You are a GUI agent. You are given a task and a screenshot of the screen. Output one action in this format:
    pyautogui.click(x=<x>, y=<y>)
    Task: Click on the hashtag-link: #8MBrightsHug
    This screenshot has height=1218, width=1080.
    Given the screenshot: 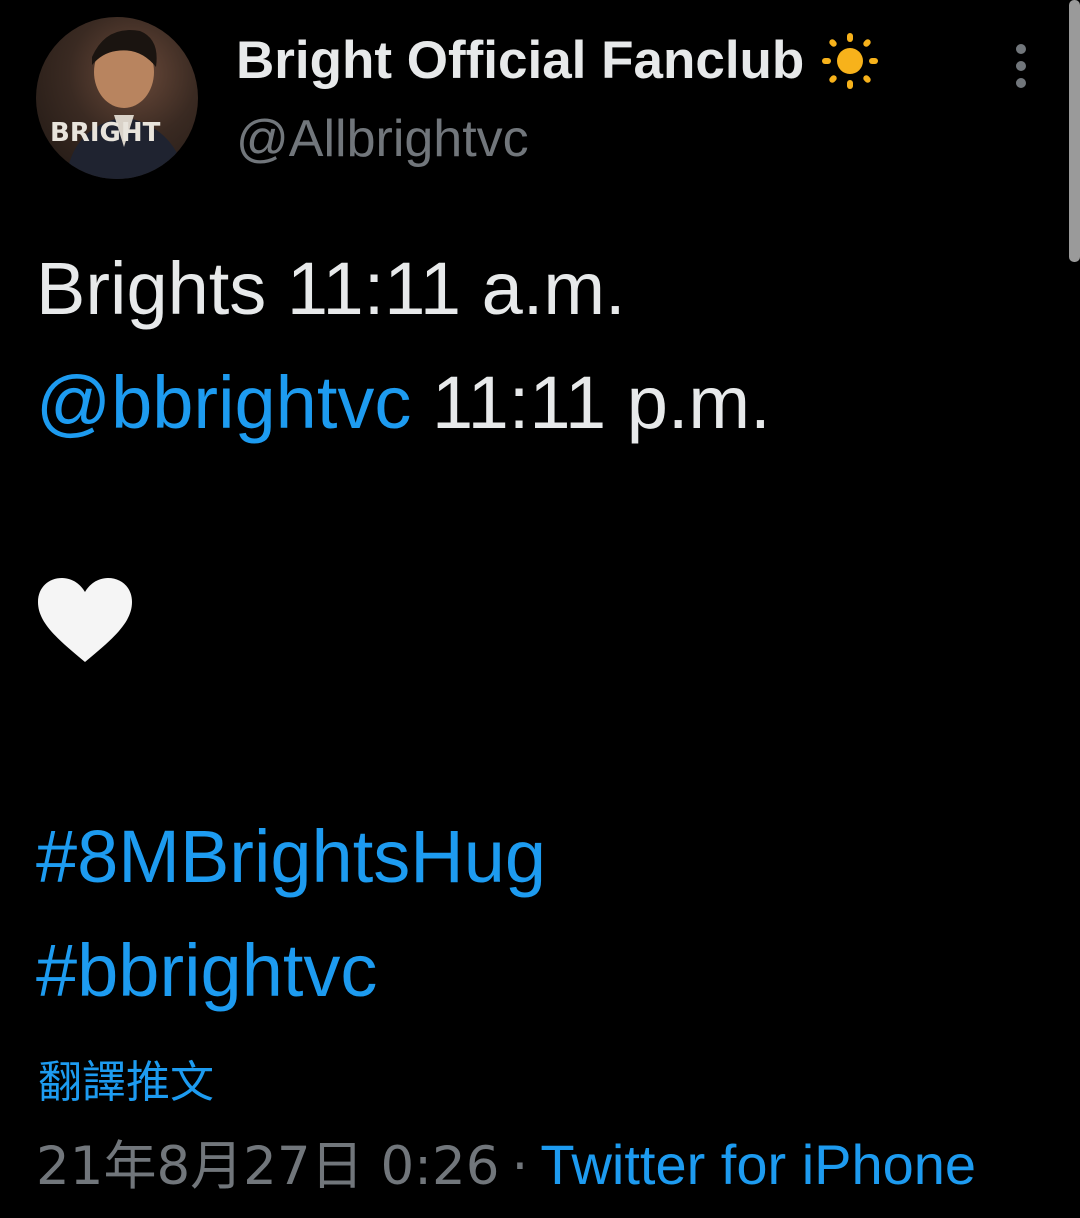 What is the action you would take?
    pyautogui.click(x=291, y=857)
    